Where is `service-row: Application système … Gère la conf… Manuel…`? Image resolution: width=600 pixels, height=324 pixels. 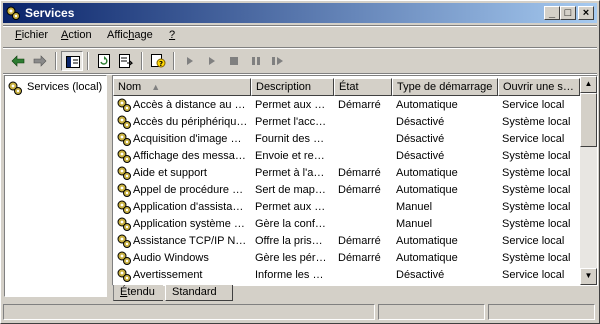
service-row: Application système … Gère la conf… Manuel… is located at coordinates (346, 224).